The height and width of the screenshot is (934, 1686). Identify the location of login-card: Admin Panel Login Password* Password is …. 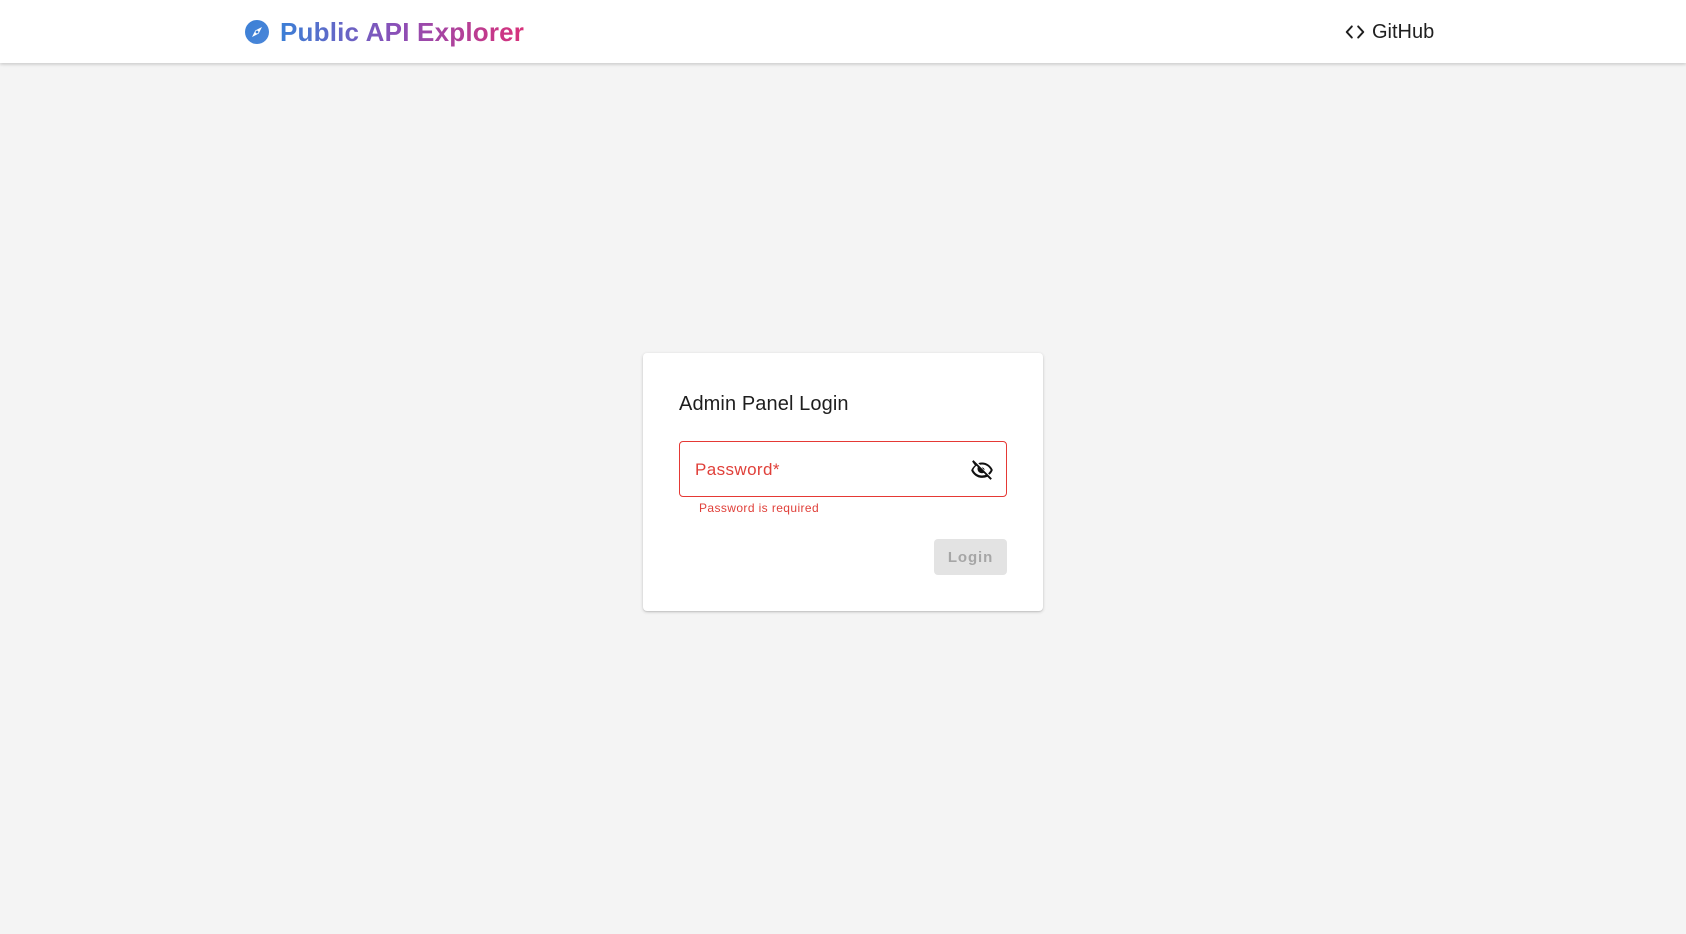
(843, 482).